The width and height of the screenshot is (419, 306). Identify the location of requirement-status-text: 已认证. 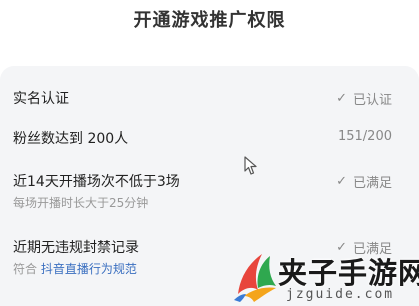
(372, 100).